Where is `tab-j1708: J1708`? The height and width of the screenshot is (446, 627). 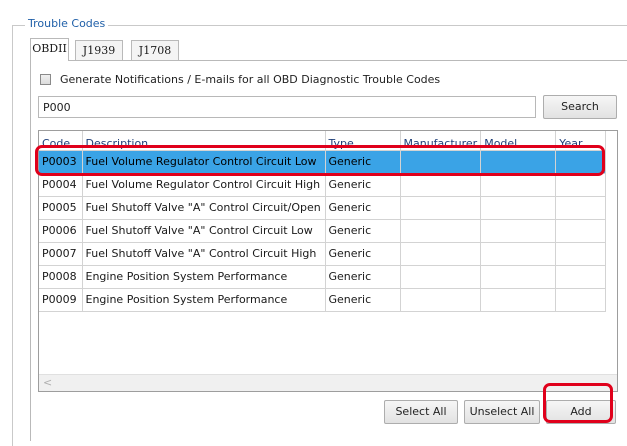 tab-j1708: J1708 is located at coordinates (155, 50).